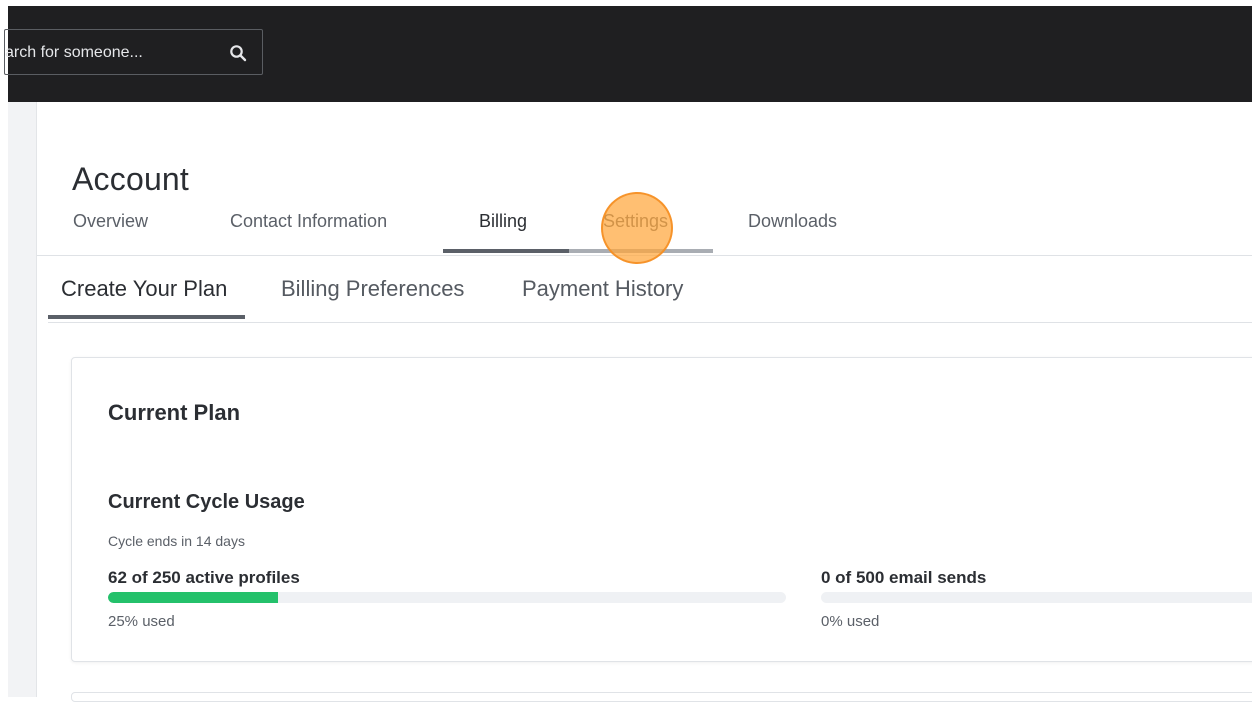 The image size is (1252, 702). What do you see at coordinates (635, 221) in the screenshot?
I see `tab-settings: Settings` at bounding box center [635, 221].